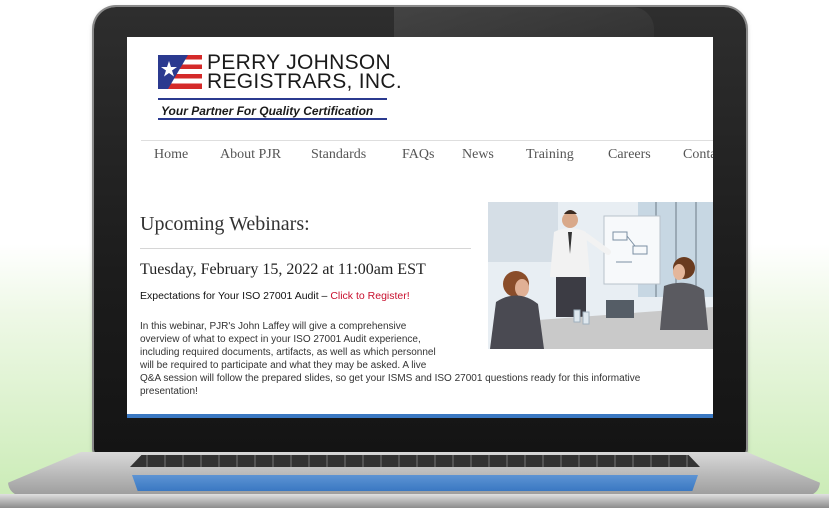 Image resolution: width=829 pixels, height=508 pixels. Describe the element at coordinates (414, 501) in the screenshot. I see `laptop-front-edge` at that location.